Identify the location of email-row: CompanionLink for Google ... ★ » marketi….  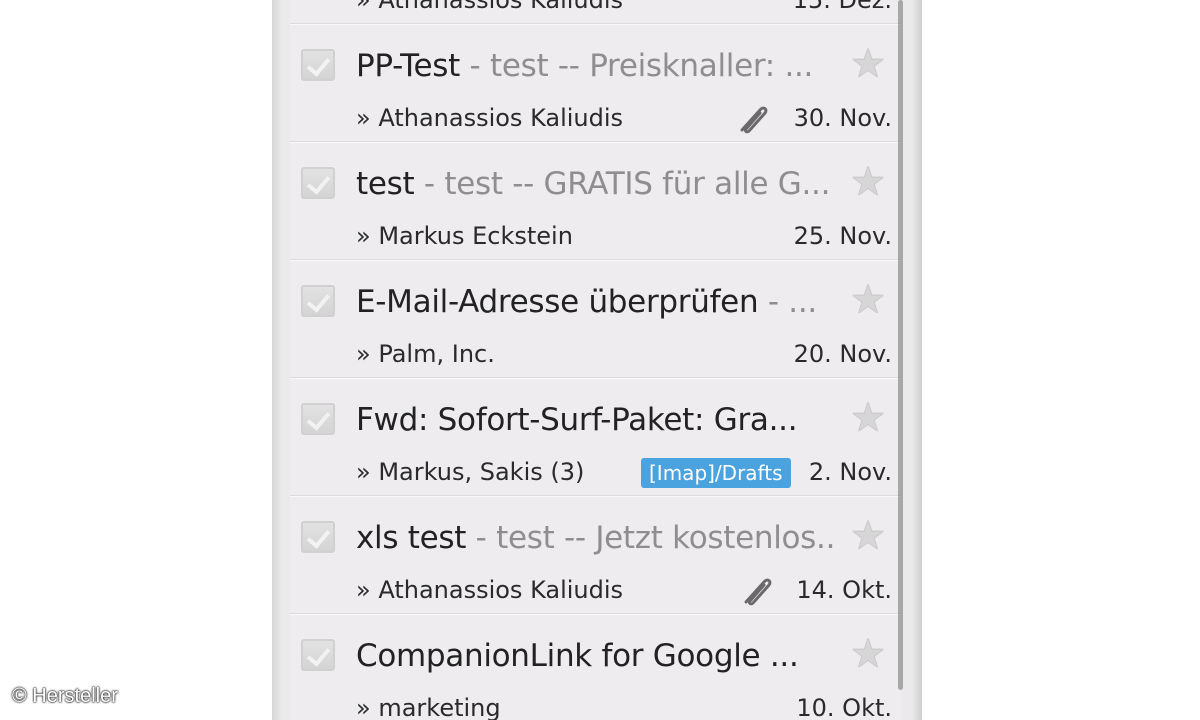
(596, 667).